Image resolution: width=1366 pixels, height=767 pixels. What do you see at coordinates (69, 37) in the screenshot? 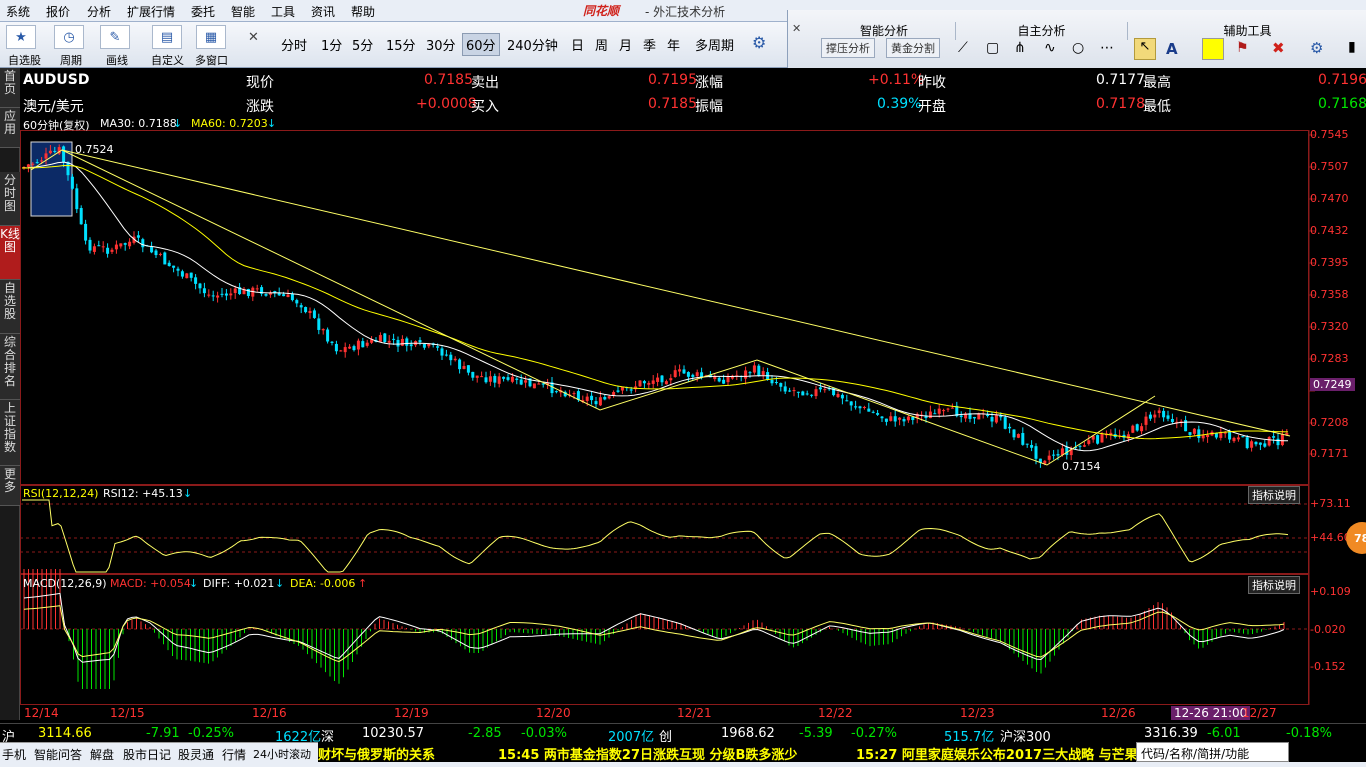
I see `period-icon: ◷` at bounding box center [69, 37].